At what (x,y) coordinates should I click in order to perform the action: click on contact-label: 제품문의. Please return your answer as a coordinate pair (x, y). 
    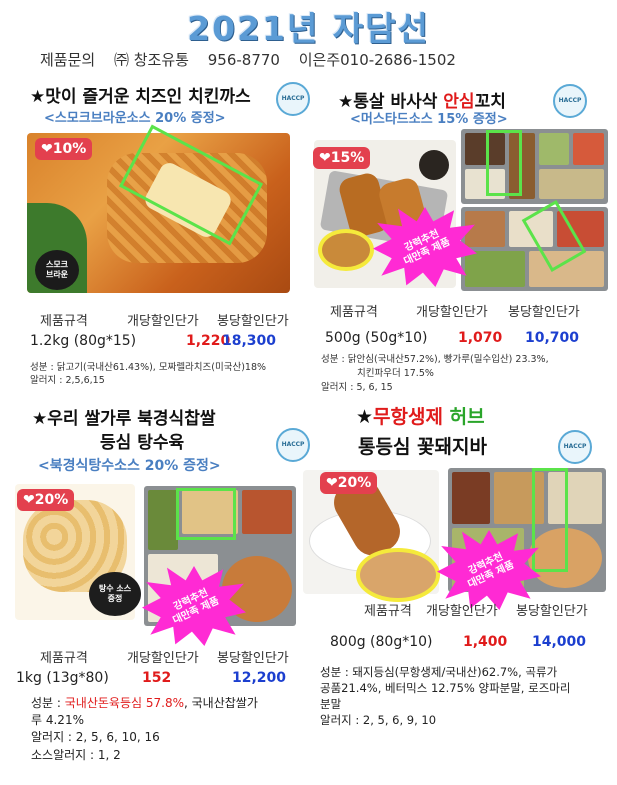
    Looking at the image, I should click on (68, 60).